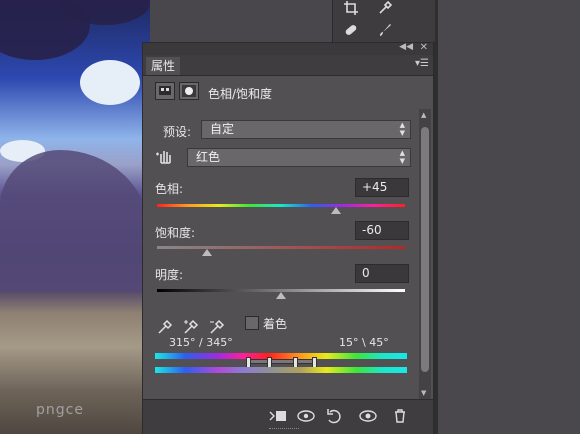 The height and width of the screenshot is (434, 580). What do you see at coordinates (306, 417) in the screenshot?
I see `view-previous-icon` at bounding box center [306, 417].